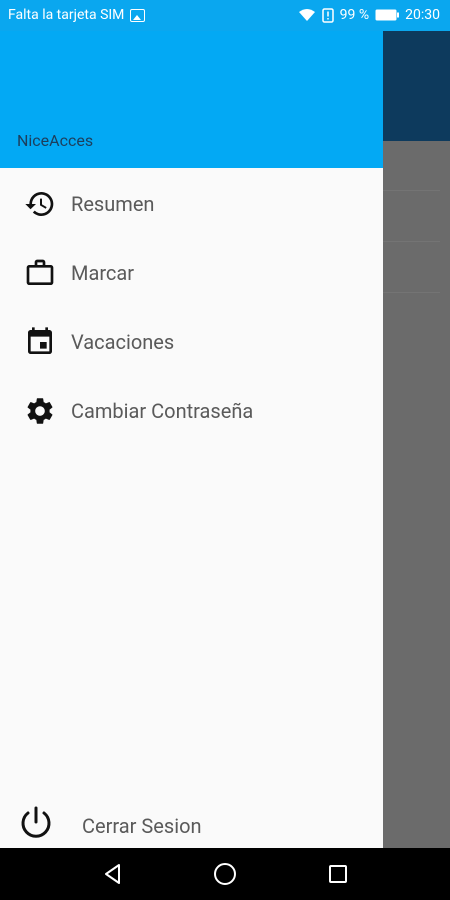 The height and width of the screenshot is (900, 450). I want to click on home-circle-icon, so click(225, 874).